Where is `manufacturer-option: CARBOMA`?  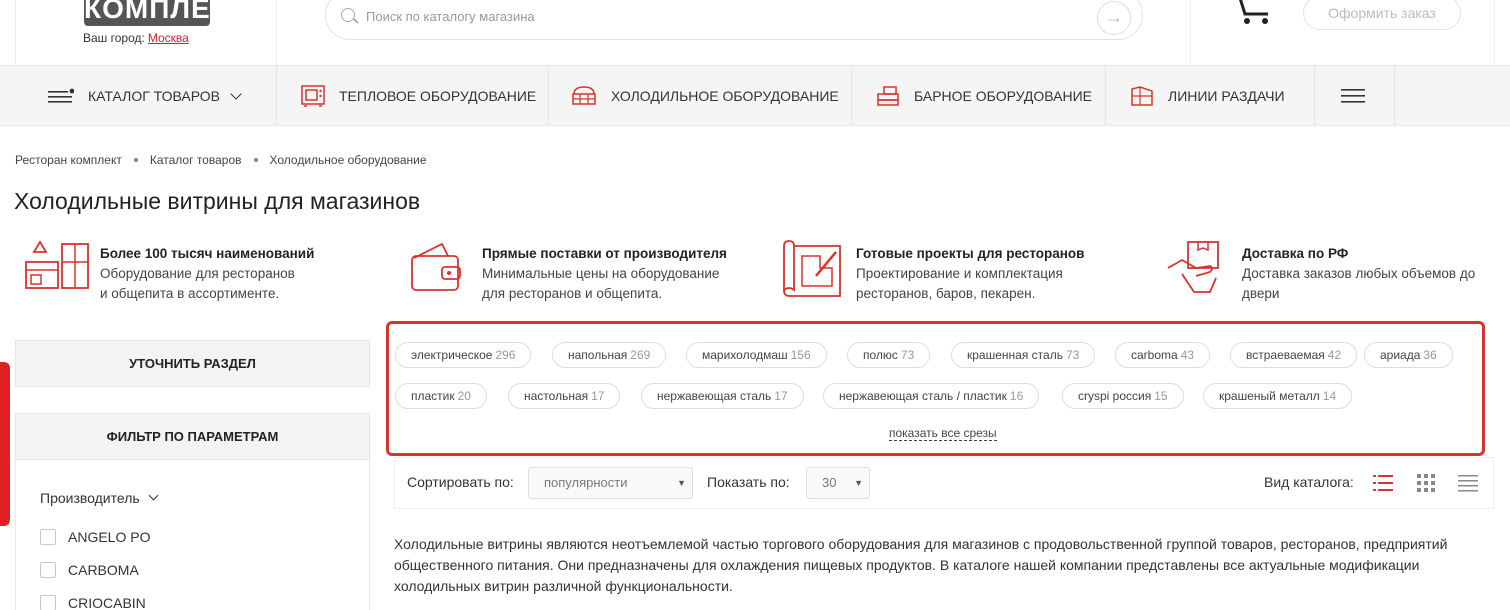
manufacturer-option: CARBOMA is located at coordinates (89, 570).